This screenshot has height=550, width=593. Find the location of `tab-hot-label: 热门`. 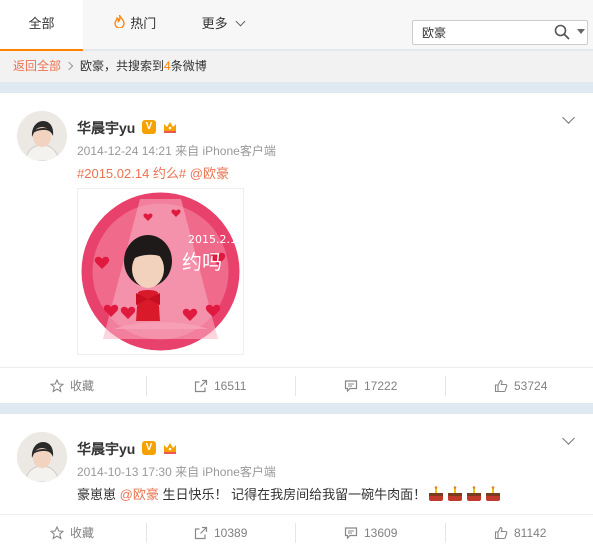

tab-hot-label: 热门 is located at coordinates (143, 23).